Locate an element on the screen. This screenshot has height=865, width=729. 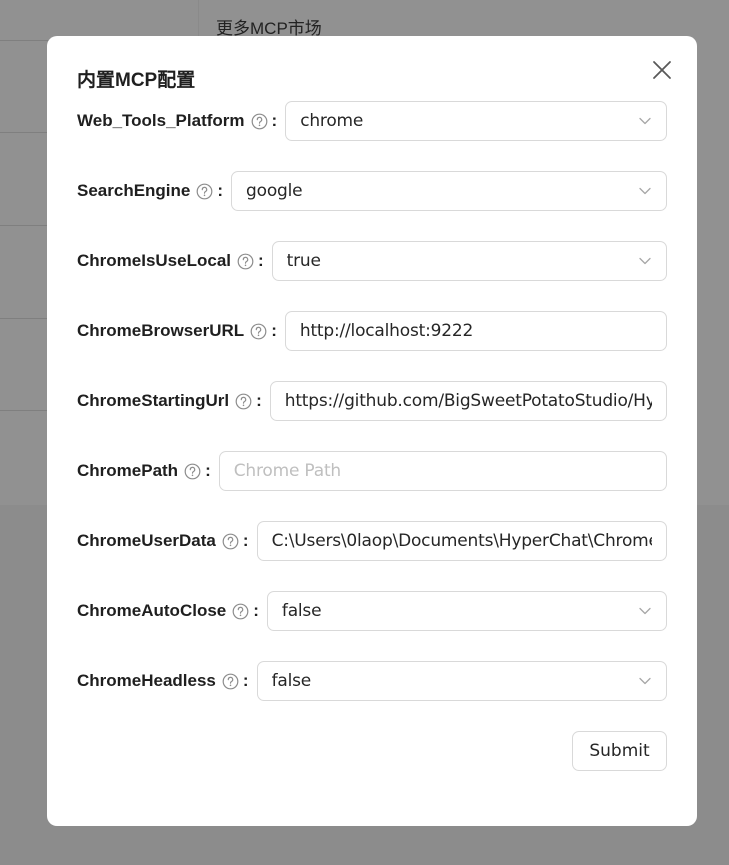
field-label: SearchEngine: is located at coordinates (154, 191).